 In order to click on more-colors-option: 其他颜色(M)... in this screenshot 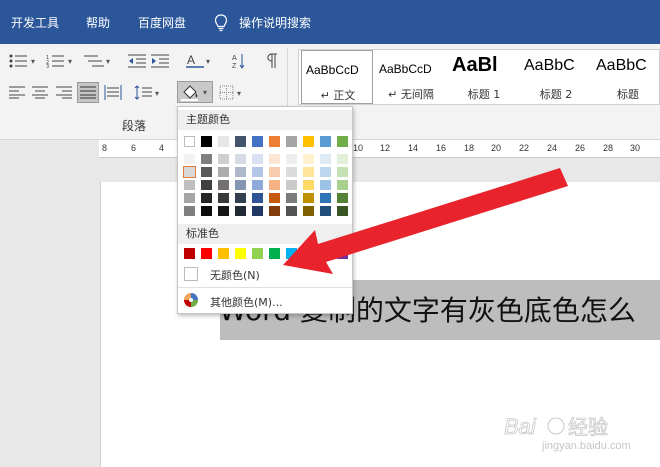, I will do `click(246, 302)`.